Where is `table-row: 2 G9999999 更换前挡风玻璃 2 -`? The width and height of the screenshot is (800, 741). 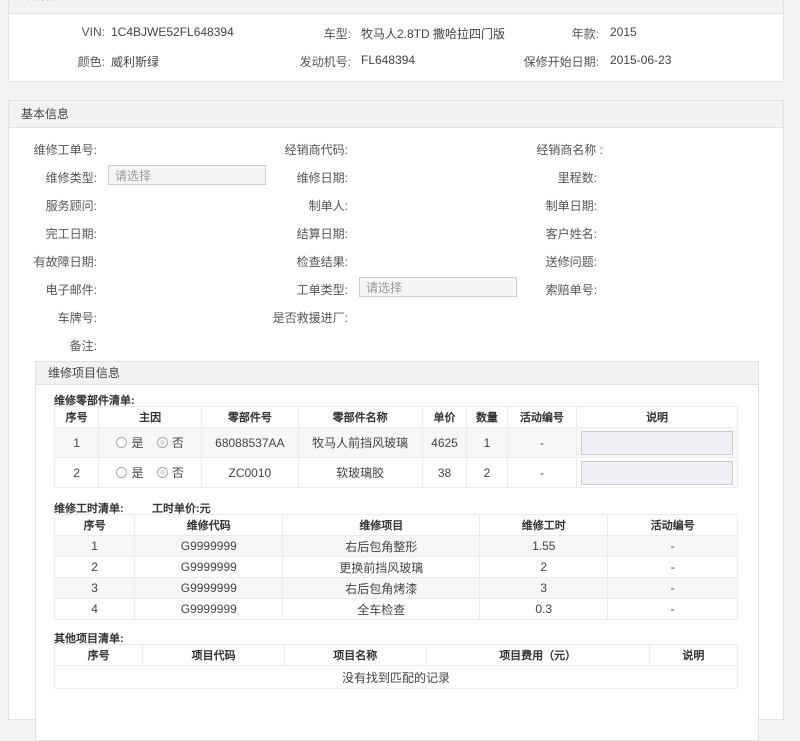
table-row: 2 G9999999 更换前挡风玻璃 2 - is located at coordinates (395, 567).